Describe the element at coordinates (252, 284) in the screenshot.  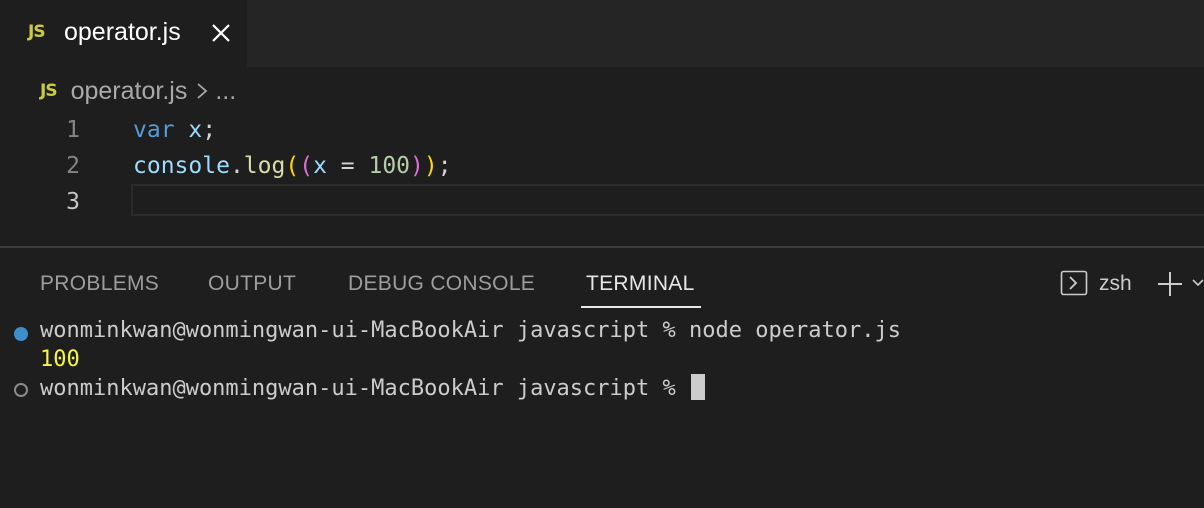
I see `tab-output: OUTPUT` at that location.